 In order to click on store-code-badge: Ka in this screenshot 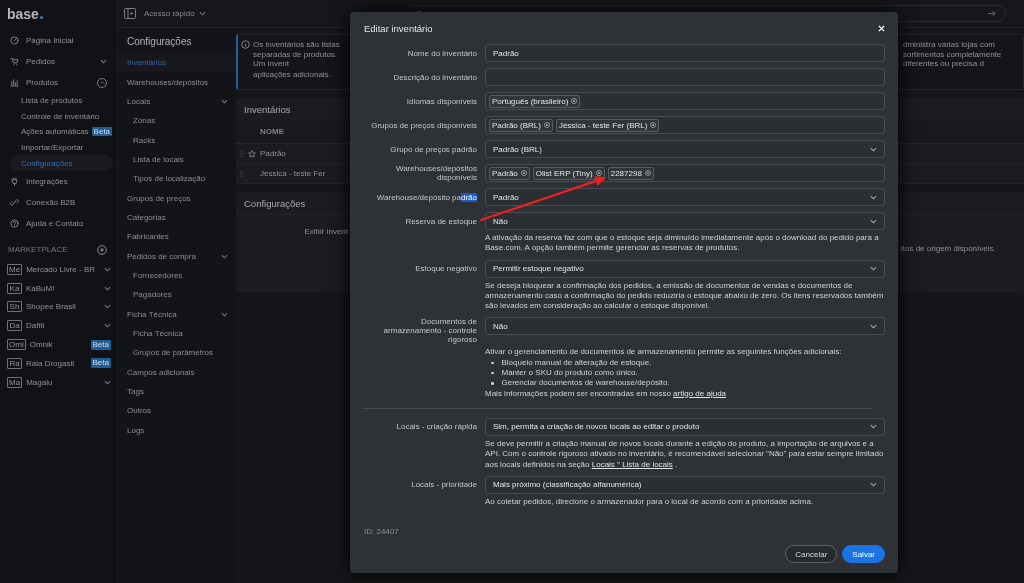, I will do `click(14, 288)`.